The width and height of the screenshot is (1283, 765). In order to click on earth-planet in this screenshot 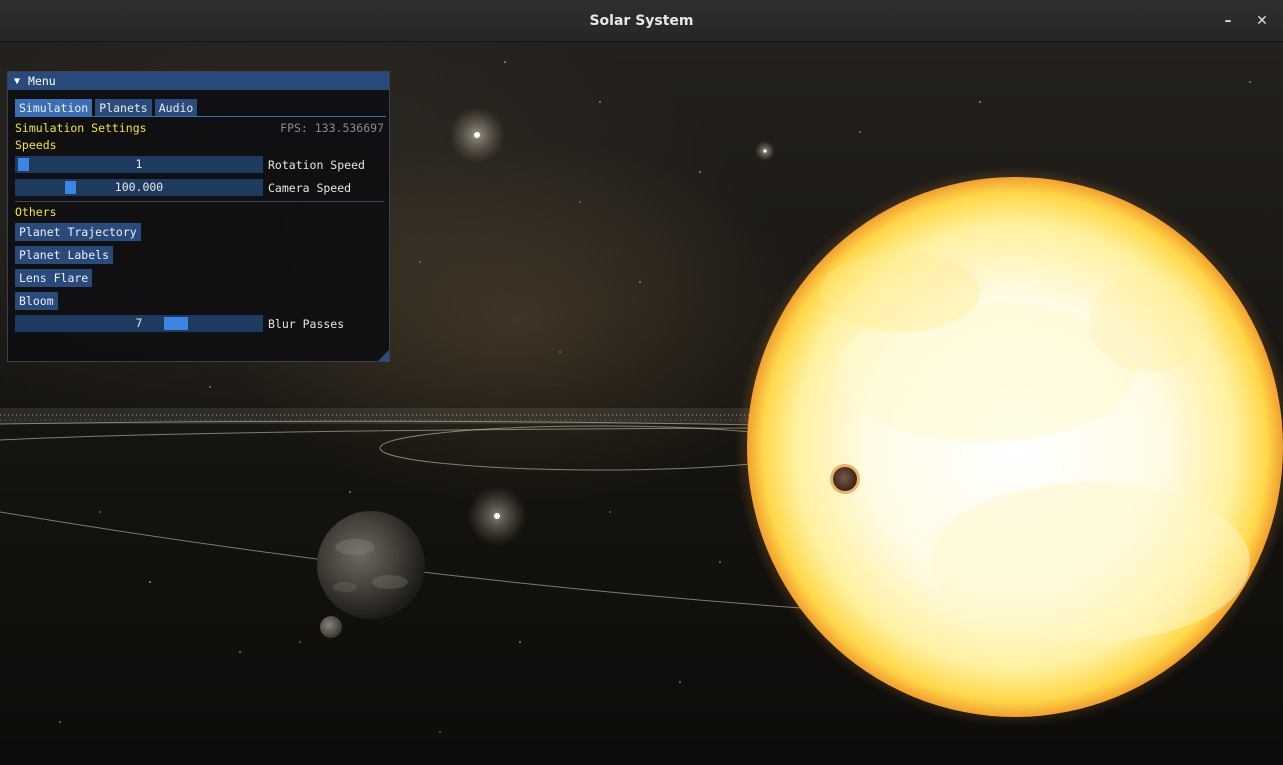, I will do `click(371, 565)`.